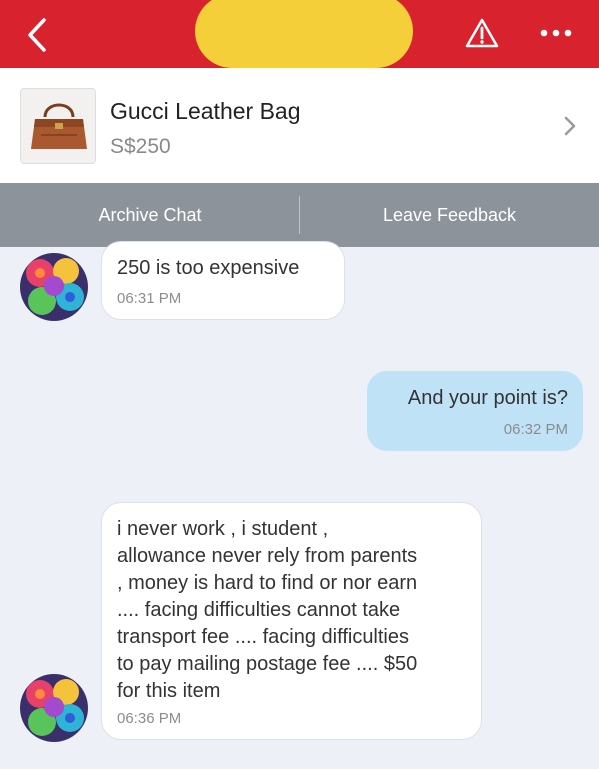 Image resolution: width=599 pixels, height=769 pixels. Describe the element at coordinates (205, 111) in the screenshot. I see `listing-title: Gucci Leather Bag` at that location.